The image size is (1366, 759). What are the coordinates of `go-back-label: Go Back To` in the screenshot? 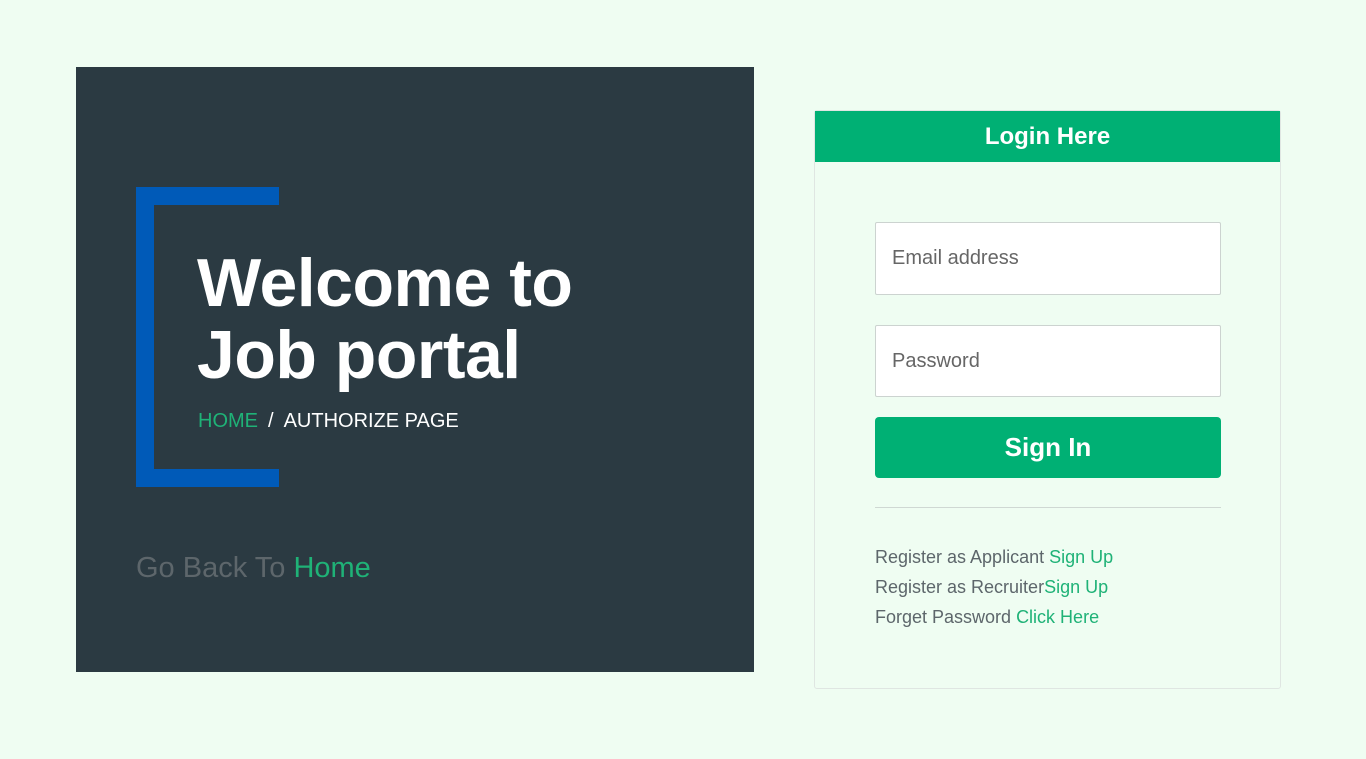 It's located at (211, 568).